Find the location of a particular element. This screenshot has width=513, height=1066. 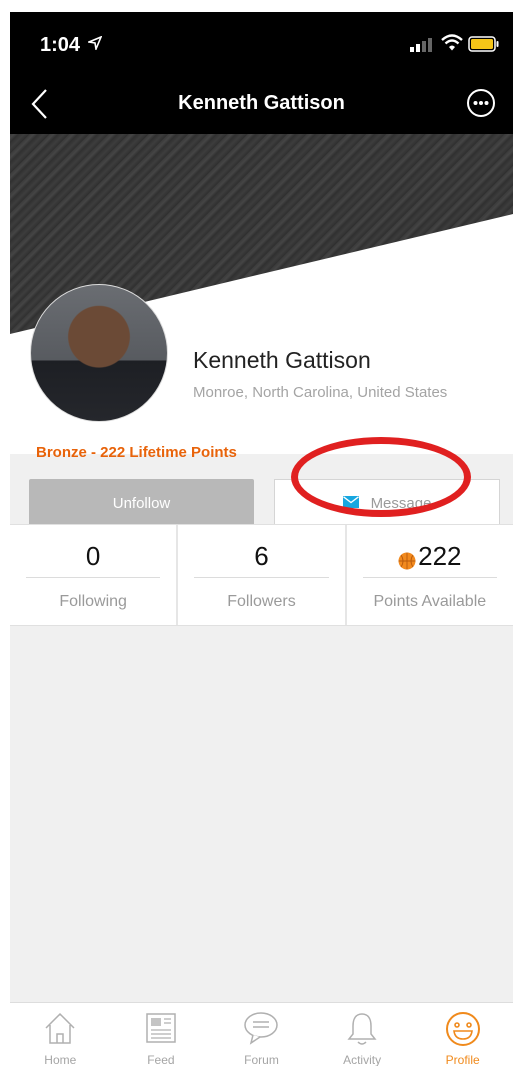

tab-home: Home is located at coordinates (60, 1034).